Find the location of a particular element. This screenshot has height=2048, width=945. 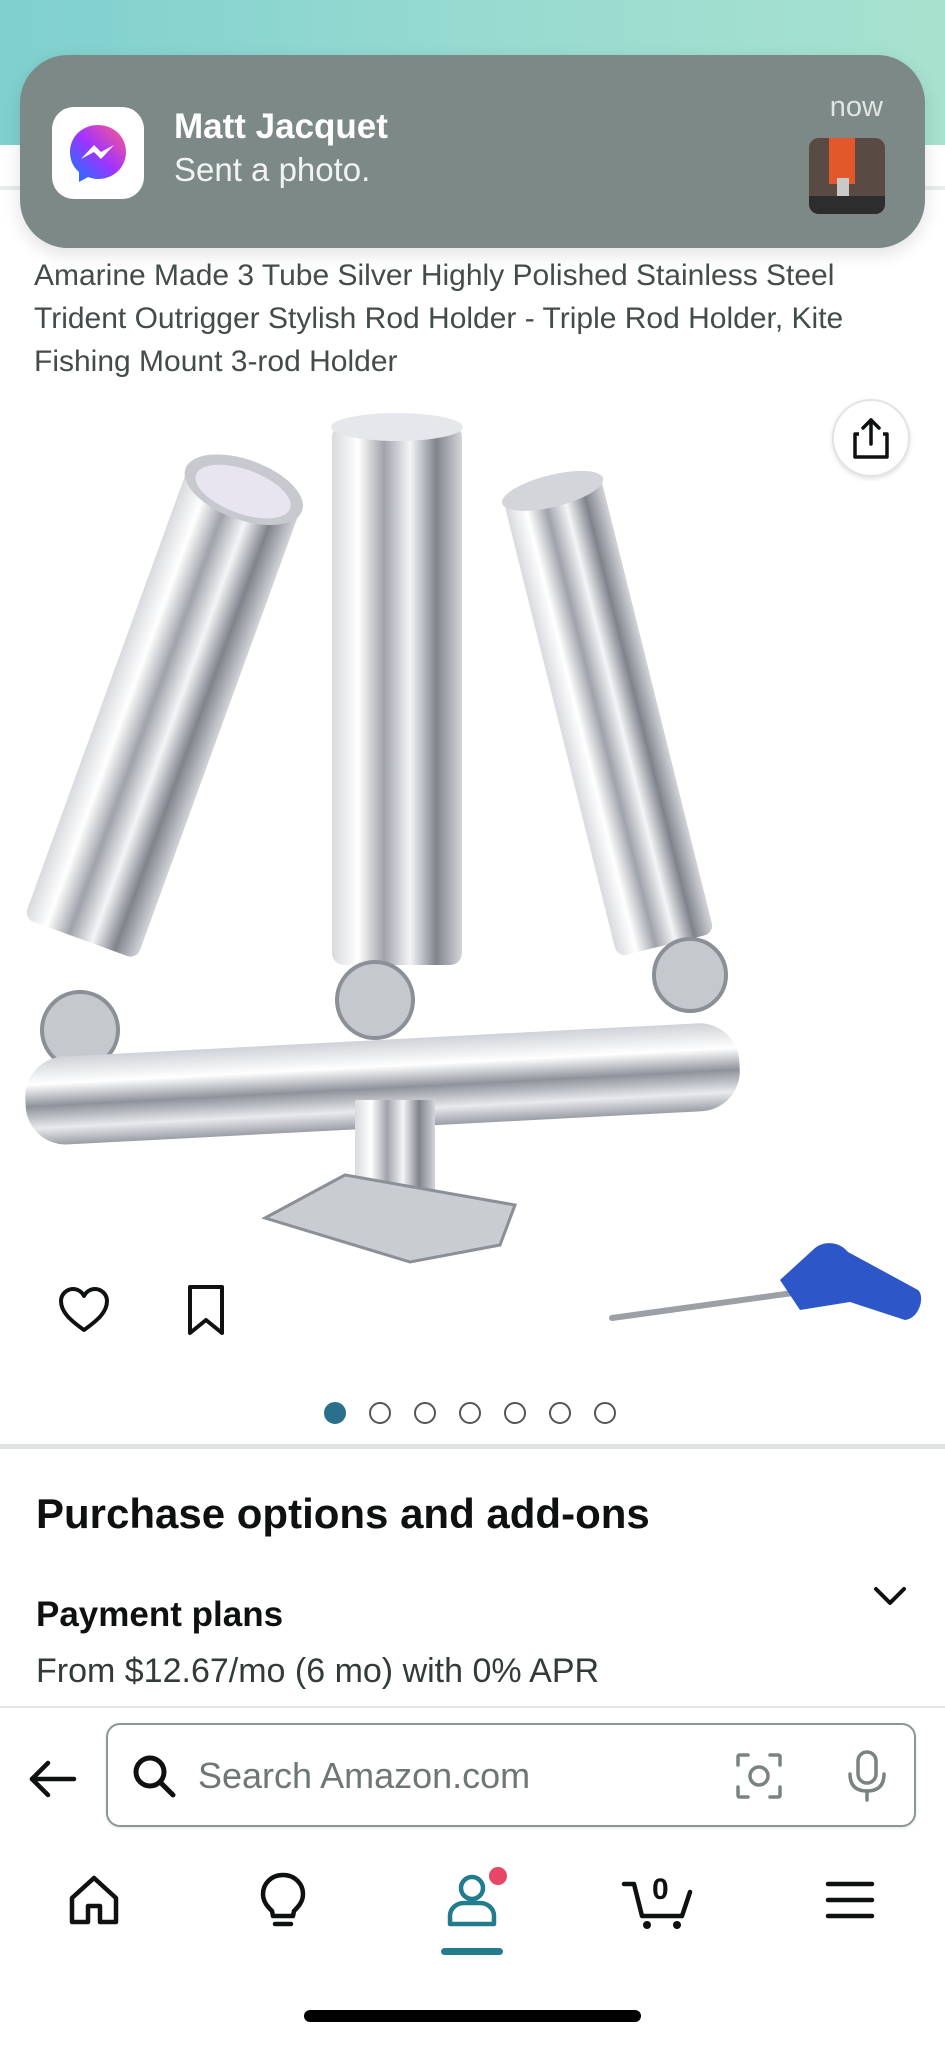

home-icon is located at coordinates (94, 1900).